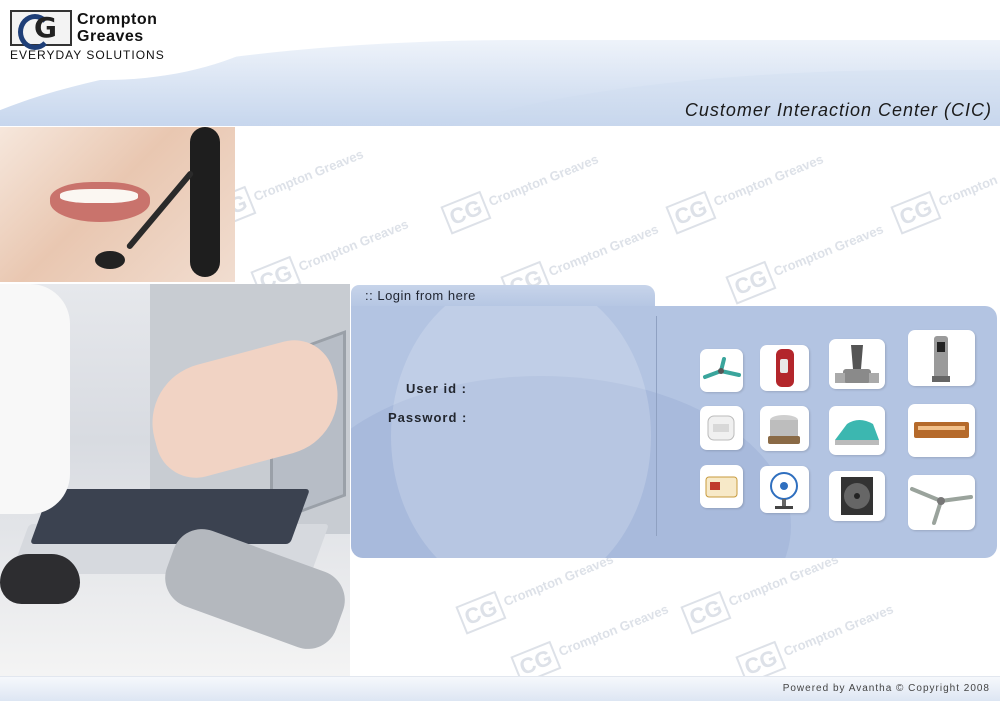 This screenshot has width=1000, height=701. What do you see at coordinates (45, 27) in the screenshot?
I see `logo-g-letter: G` at bounding box center [45, 27].